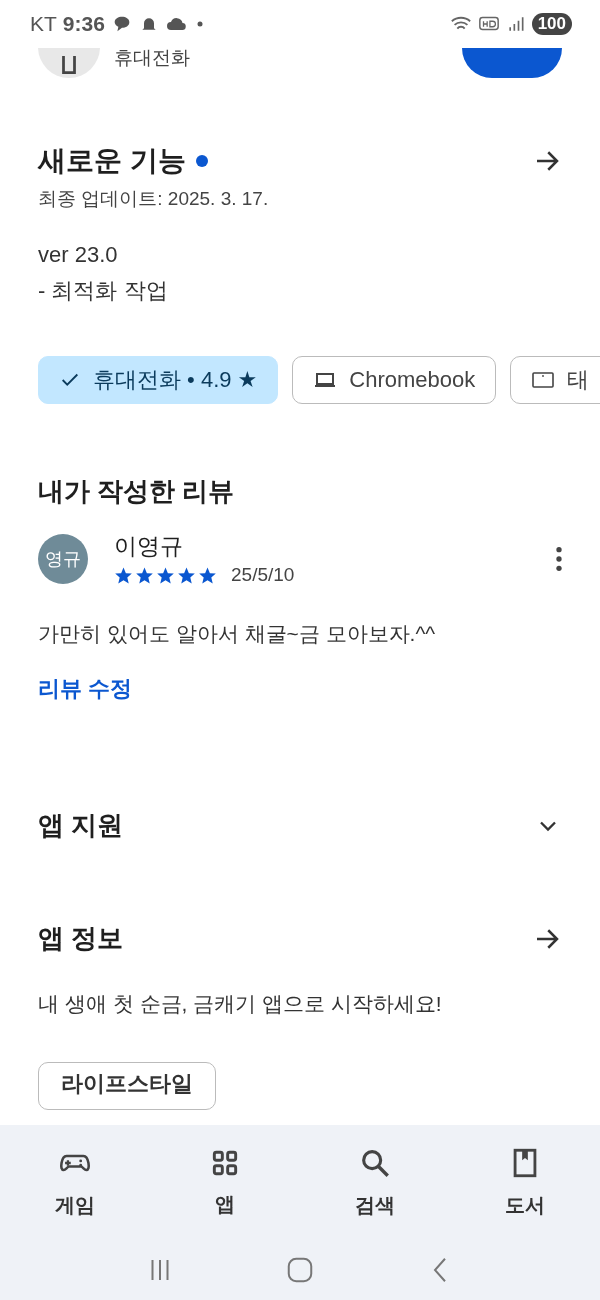 This screenshot has width=600, height=1300. What do you see at coordinates (240, 1004) in the screenshot?
I see `app-description: 내 생애 첫 순금, 금캐기 앱으로 시작하세요!` at bounding box center [240, 1004].